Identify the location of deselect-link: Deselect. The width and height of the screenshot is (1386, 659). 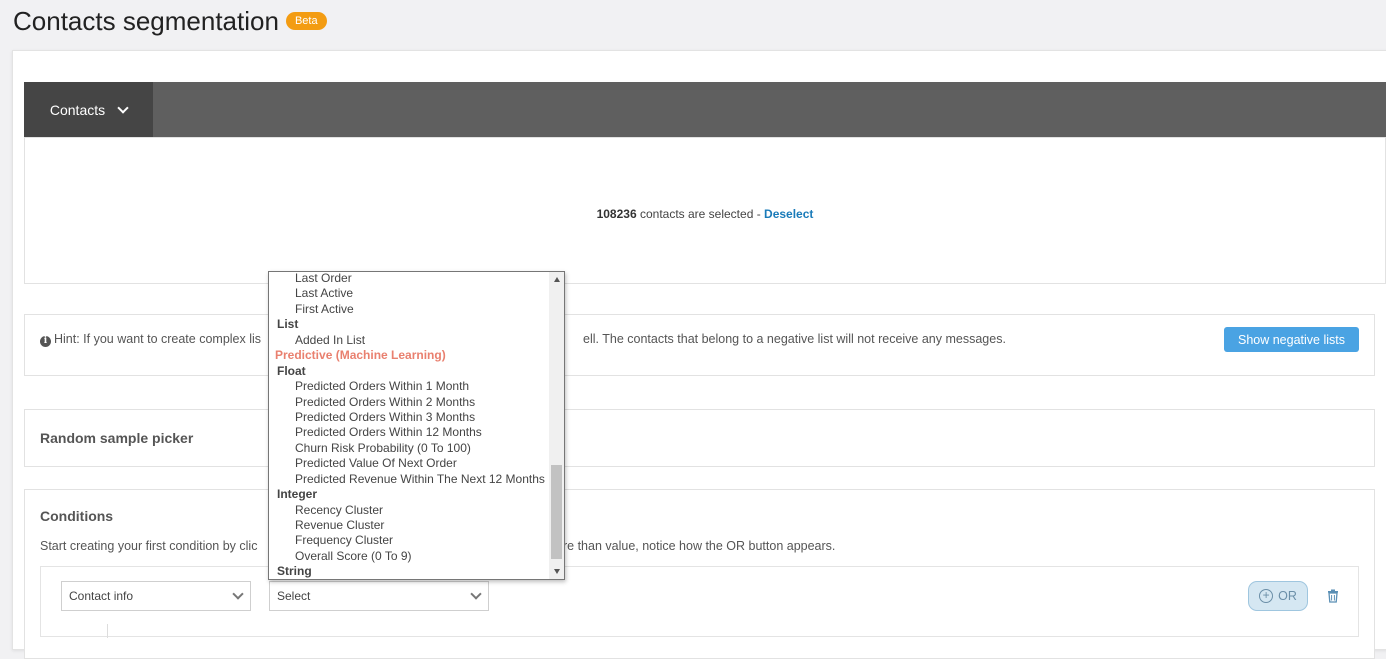
(788, 214).